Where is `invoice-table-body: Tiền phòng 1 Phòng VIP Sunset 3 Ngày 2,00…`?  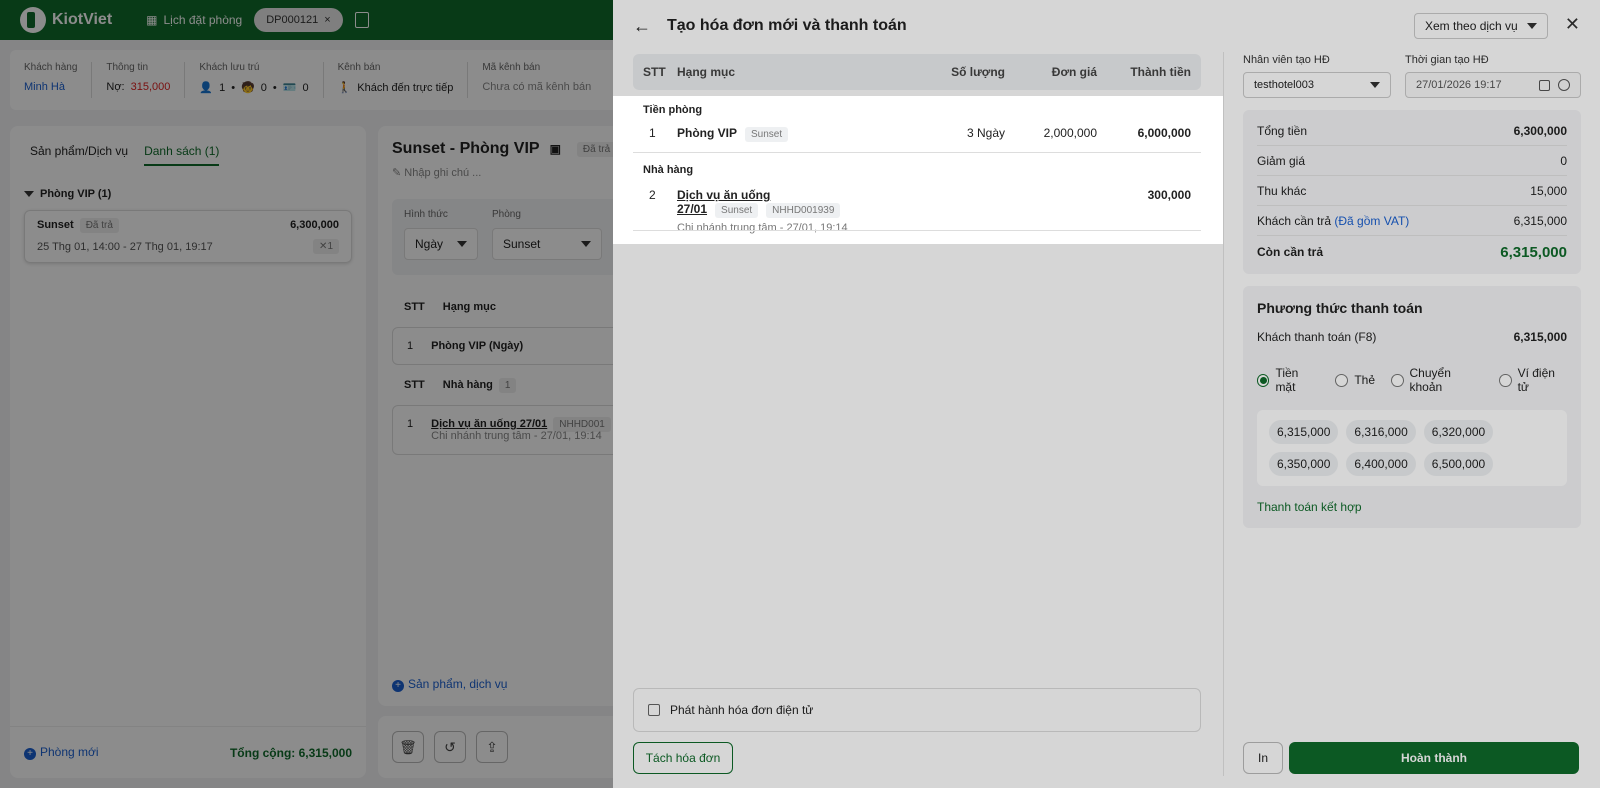
invoice-table-body: Tiền phòng 1 Phòng VIP Sunset 3 Ngày 2,00… is located at coordinates (918, 170).